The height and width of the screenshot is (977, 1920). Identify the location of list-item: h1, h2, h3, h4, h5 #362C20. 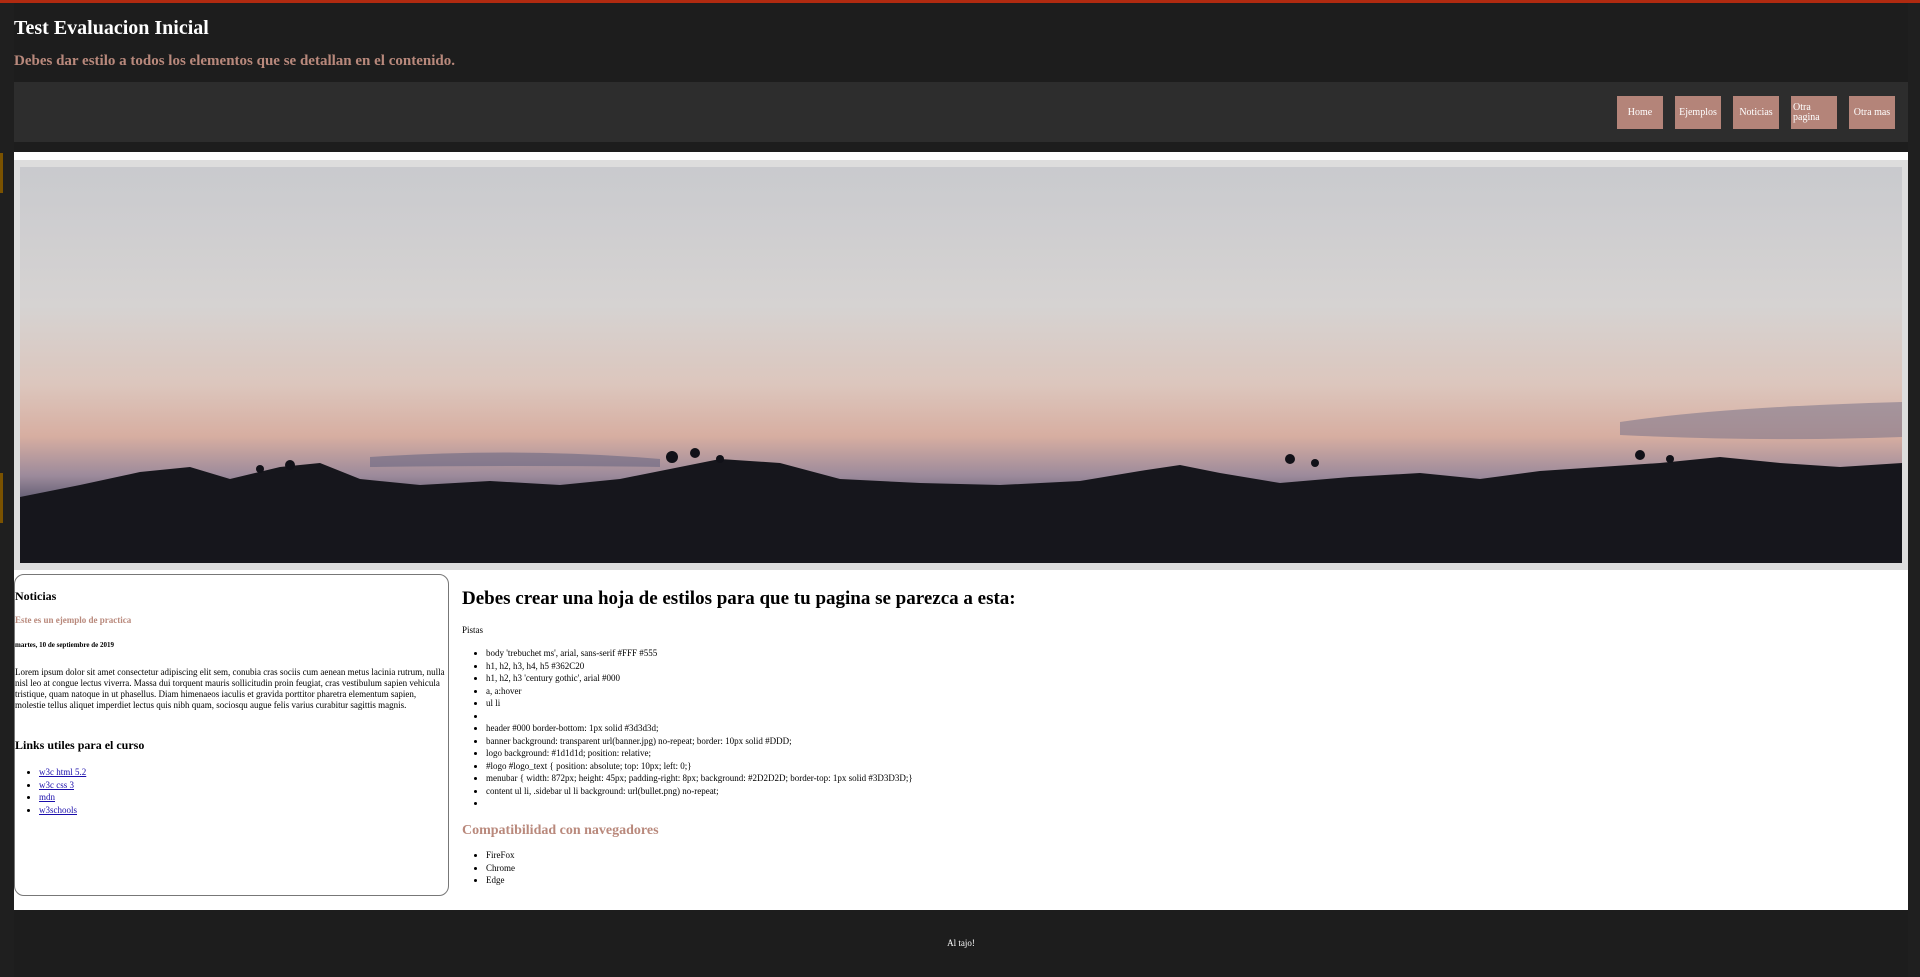
(699, 666).